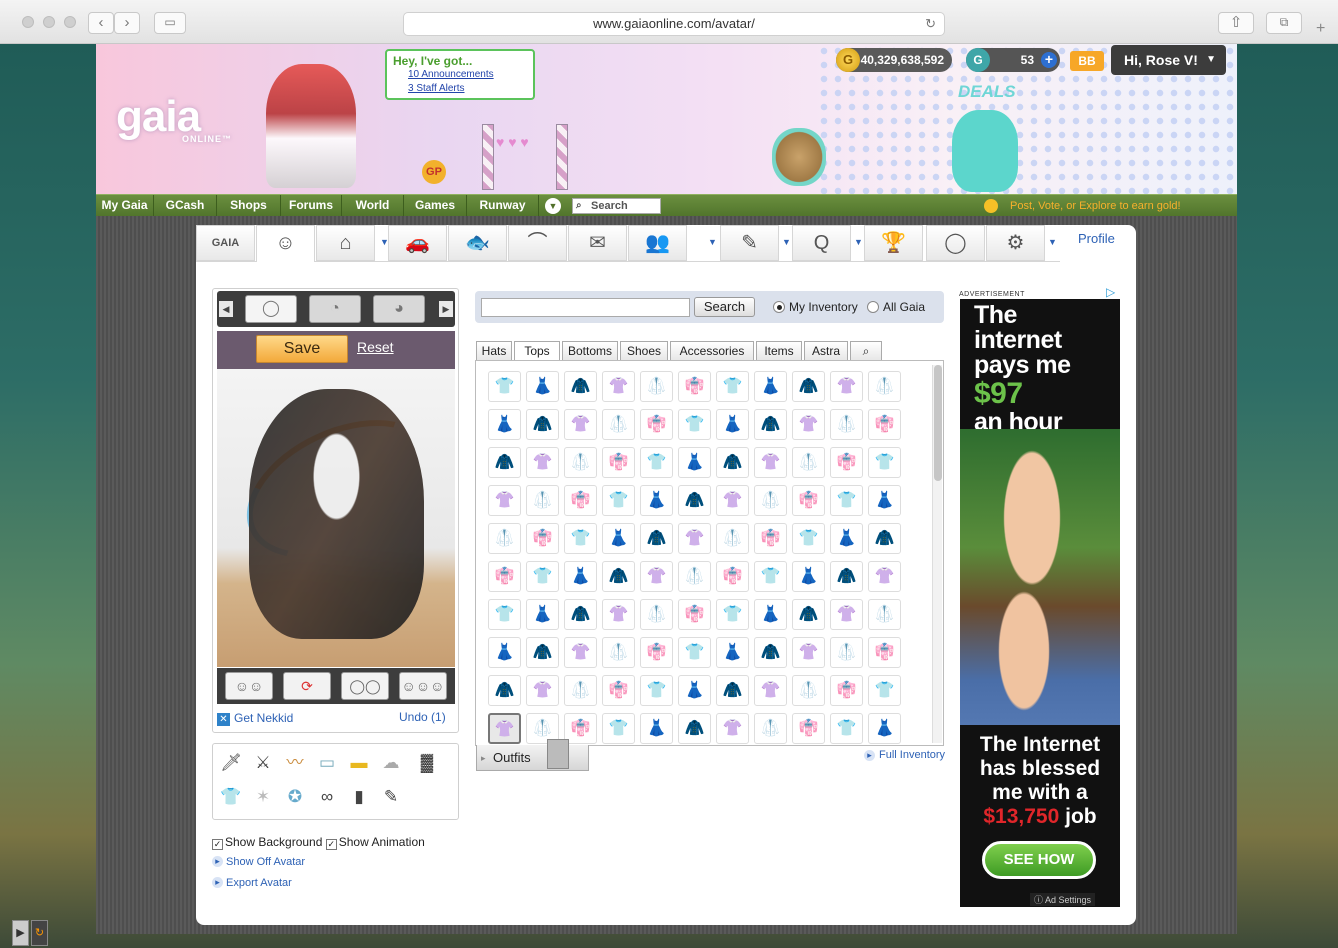 The image size is (1338, 948). What do you see at coordinates (435, 206) in the screenshot?
I see `nav-games: Games` at bounding box center [435, 206].